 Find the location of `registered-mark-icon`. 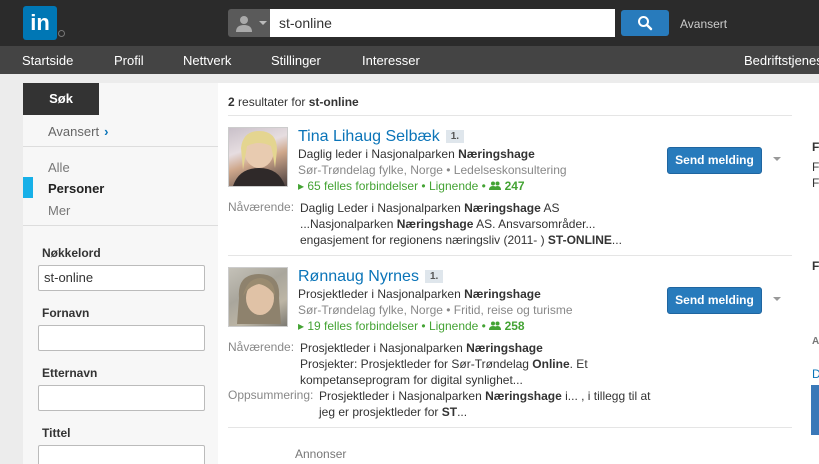

registered-mark-icon is located at coordinates (61, 33).